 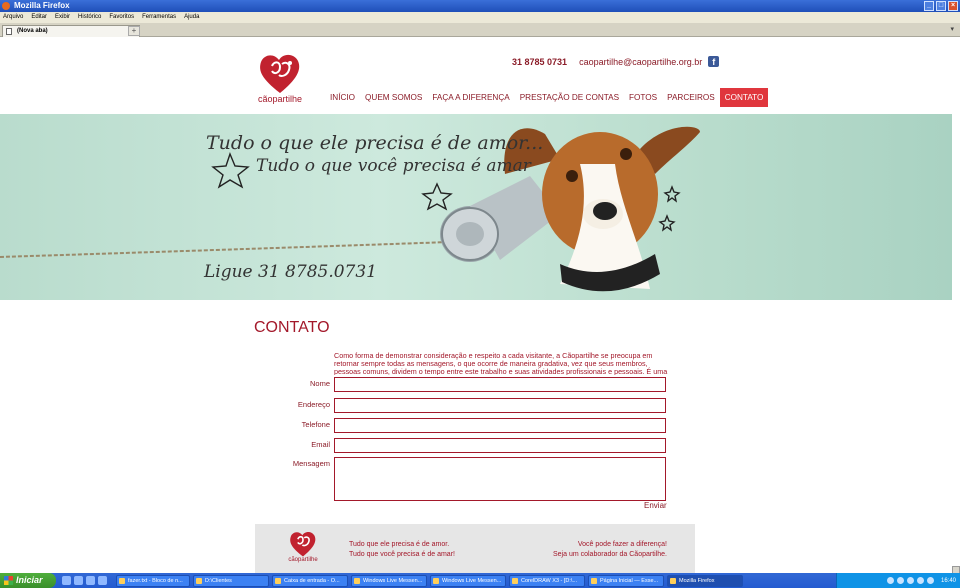 What do you see at coordinates (622, 544) in the screenshot?
I see `footer-right-line-1: Você pode fazer a diferença!` at bounding box center [622, 544].